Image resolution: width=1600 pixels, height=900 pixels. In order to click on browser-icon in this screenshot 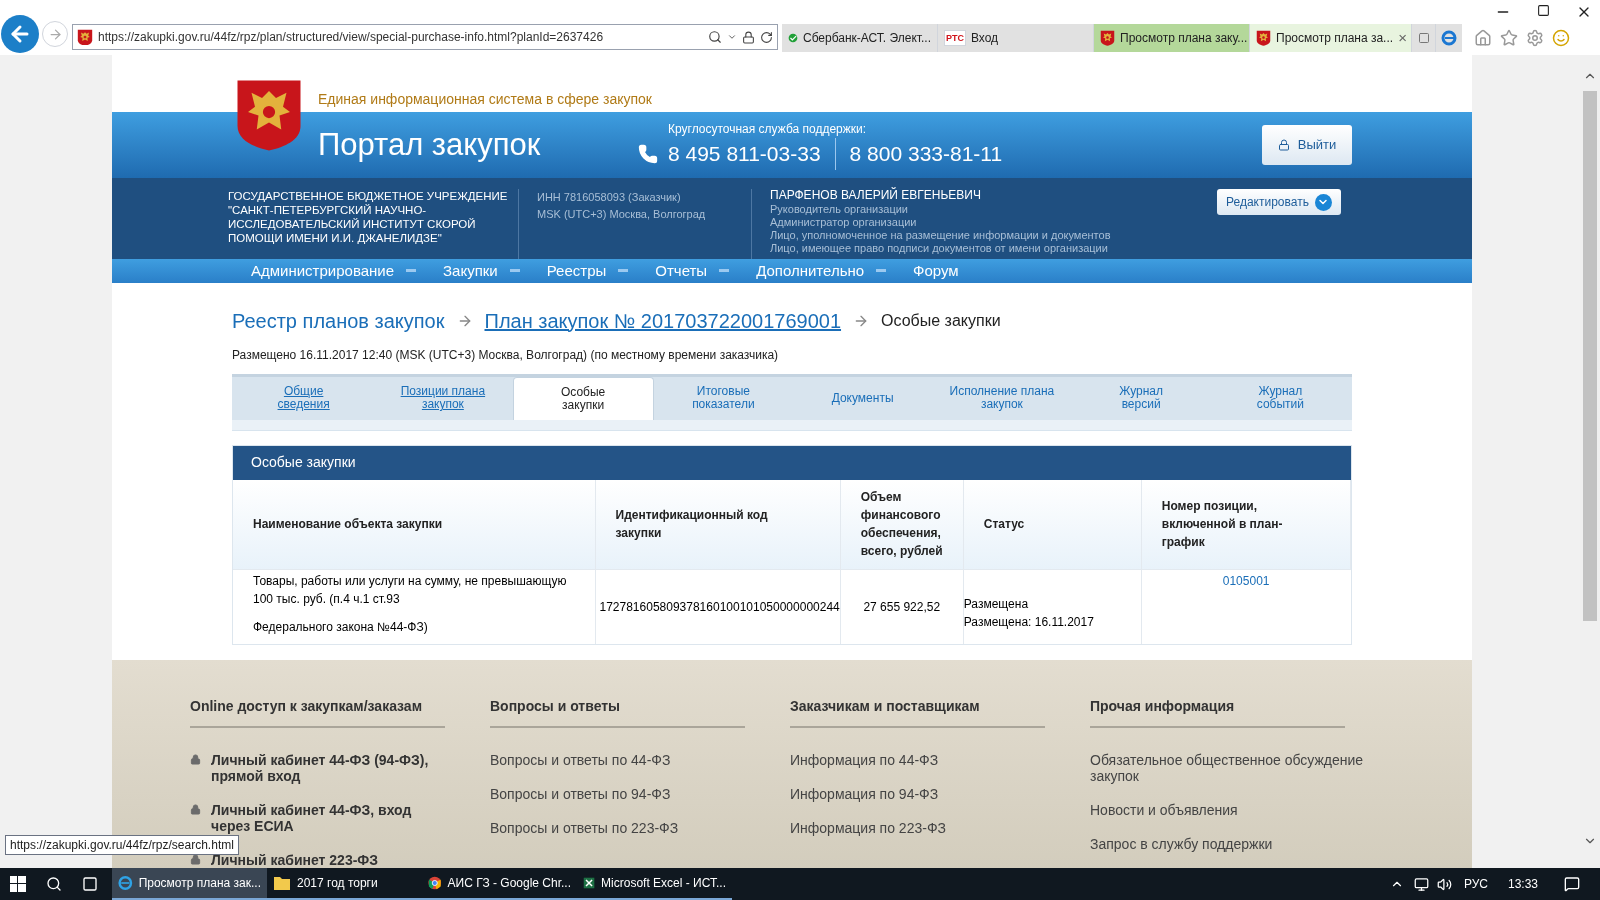, I will do `click(125, 883)`.